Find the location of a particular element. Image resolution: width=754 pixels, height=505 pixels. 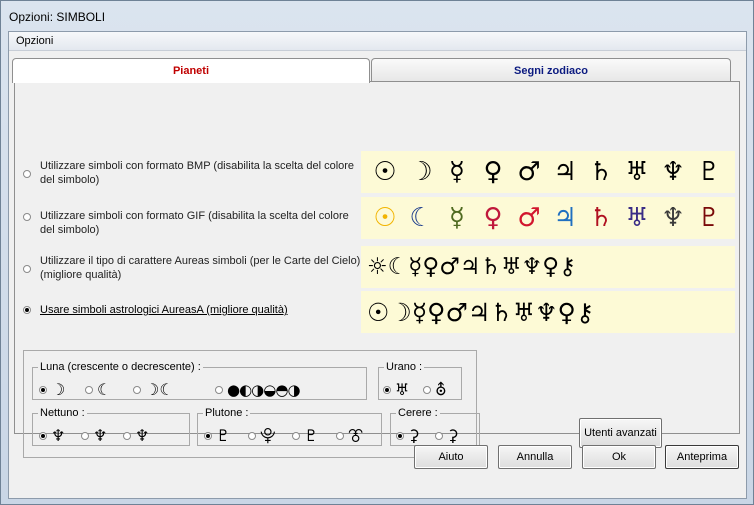

option-aureas-font-radio is located at coordinates (27, 269).